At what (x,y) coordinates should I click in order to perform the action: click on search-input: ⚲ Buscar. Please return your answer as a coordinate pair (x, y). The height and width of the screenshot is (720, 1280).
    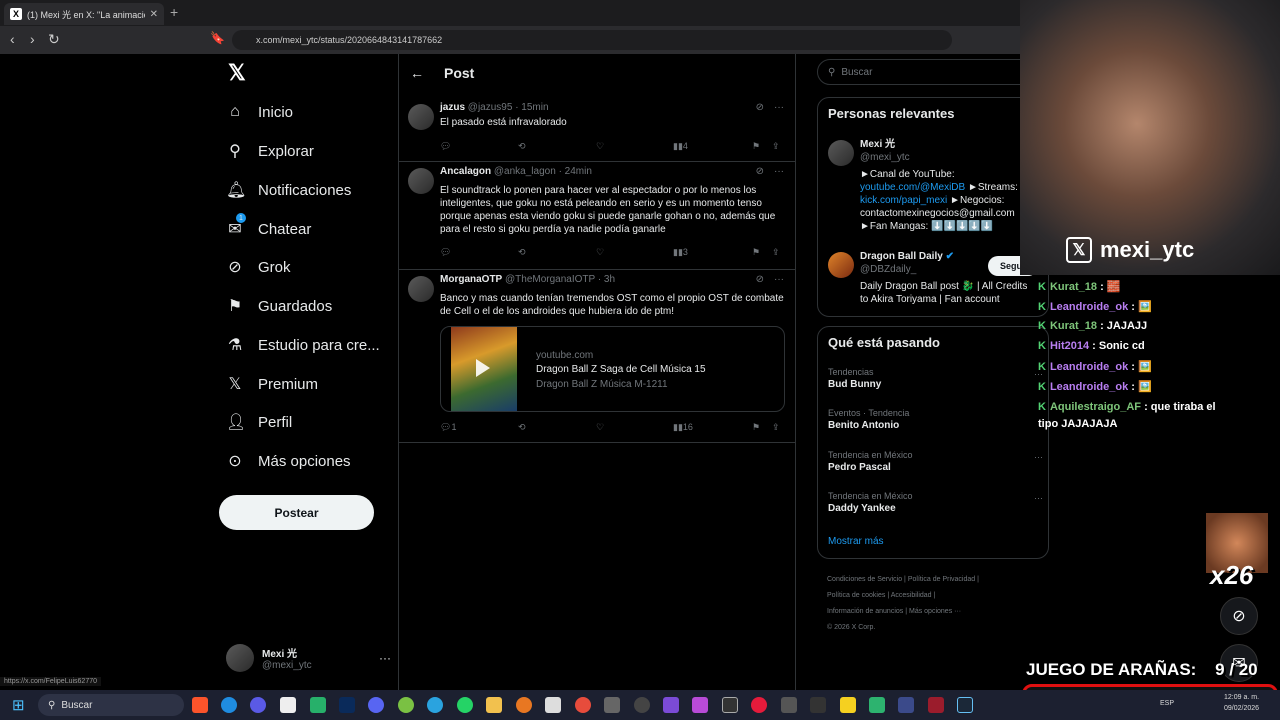
    Looking at the image, I should click on (933, 72).